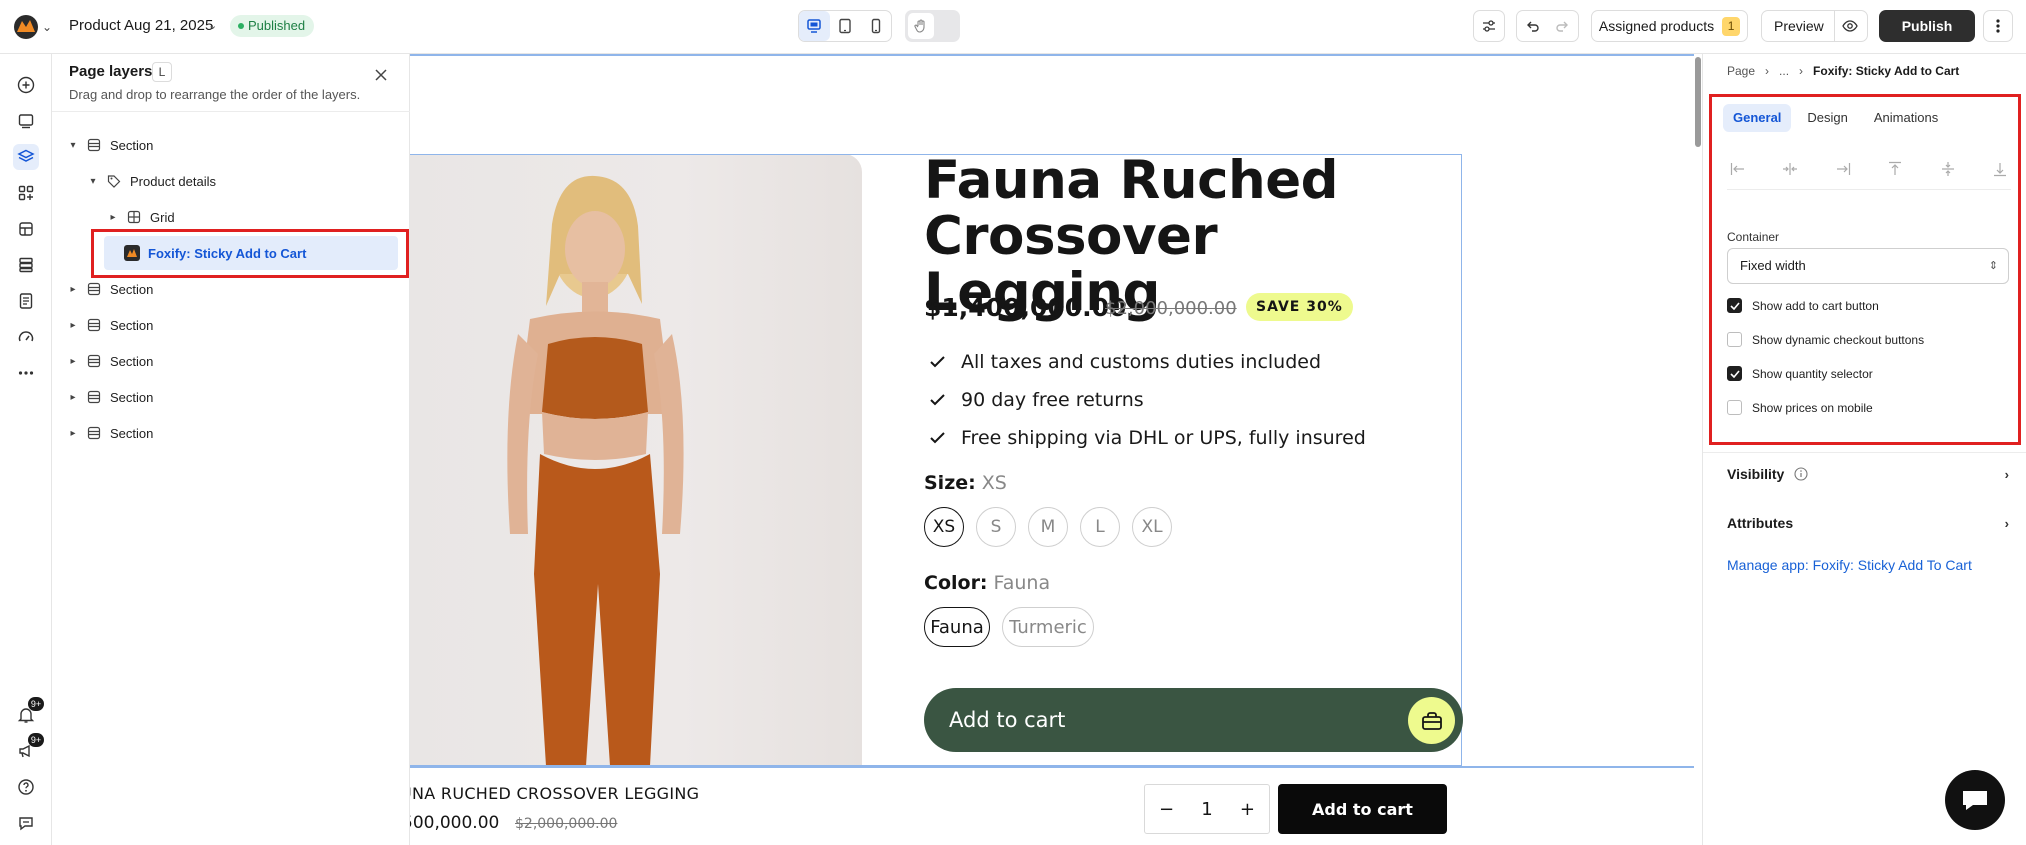 This screenshot has height=845, width=2026. Describe the element at coordinates (1734, 407) in the screenshot. I see `show-prices-on-mobile-checkbox` at that location.